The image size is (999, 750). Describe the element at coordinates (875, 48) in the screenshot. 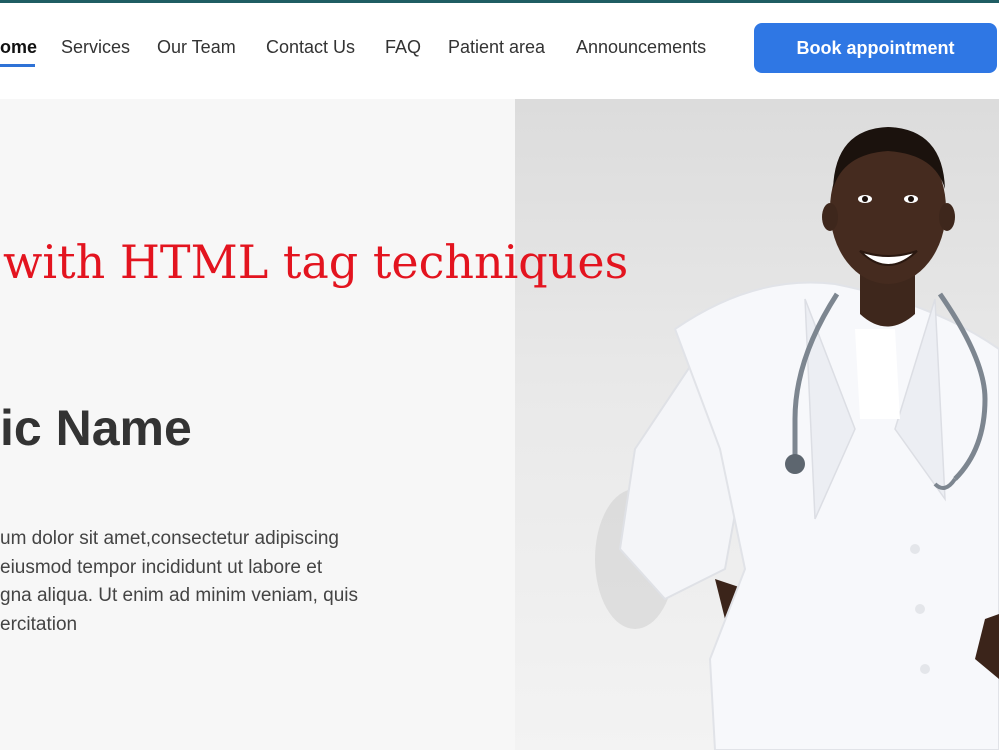

I see `book-appointment-button: Book appointment` at that location.